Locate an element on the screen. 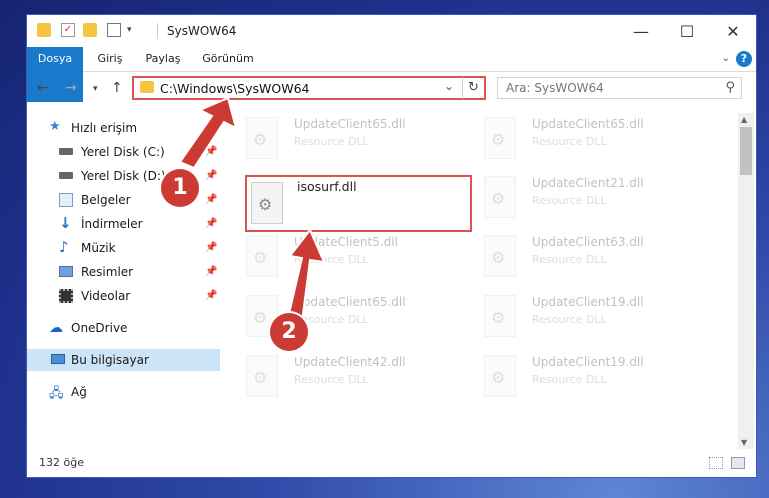  arrow-to-address-bar is located at coordinates (208, 133).